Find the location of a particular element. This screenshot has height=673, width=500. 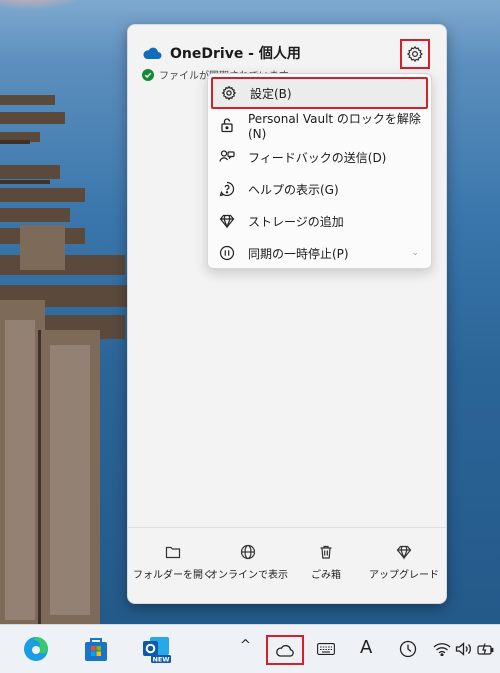

battery-icon is located at coordinates (486, 649).